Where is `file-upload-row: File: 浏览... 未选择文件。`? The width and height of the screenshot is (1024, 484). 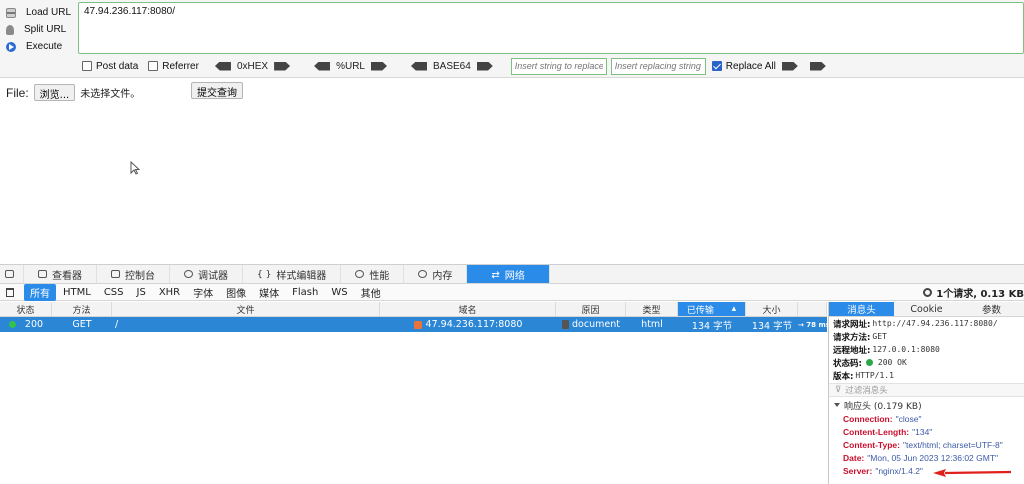 file-upload-row: File: 浏览... 未选择文件。 is located at coordinates (73, 92).